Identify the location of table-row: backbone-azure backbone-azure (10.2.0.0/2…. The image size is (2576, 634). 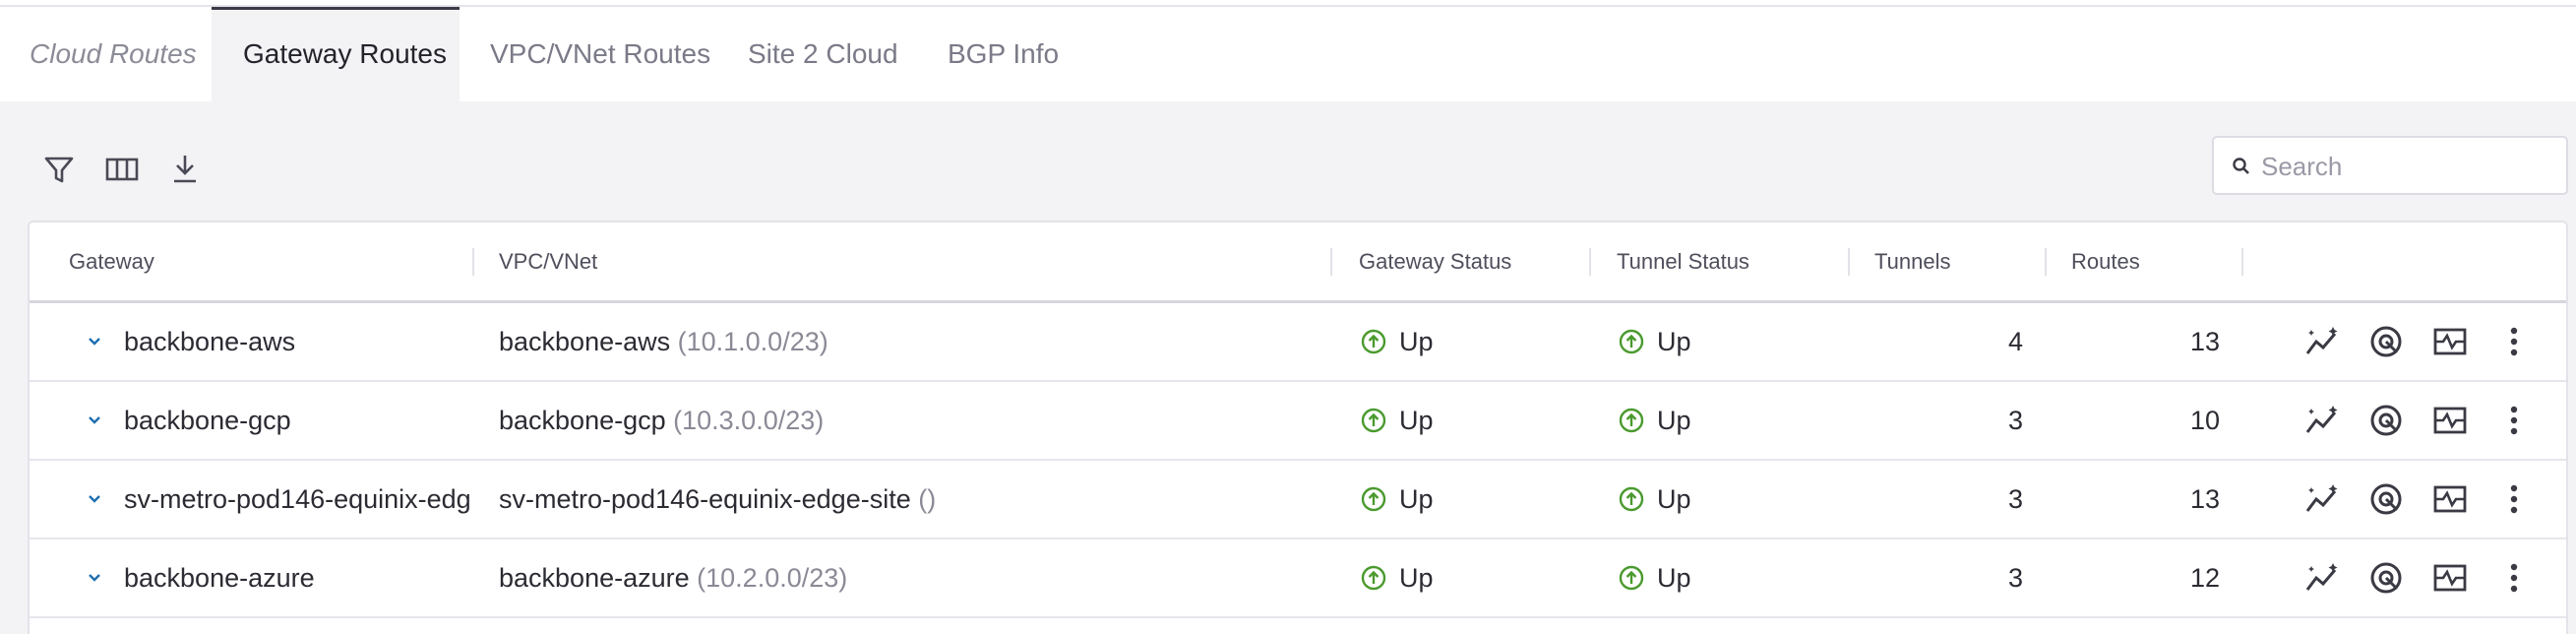
(1298, 578).